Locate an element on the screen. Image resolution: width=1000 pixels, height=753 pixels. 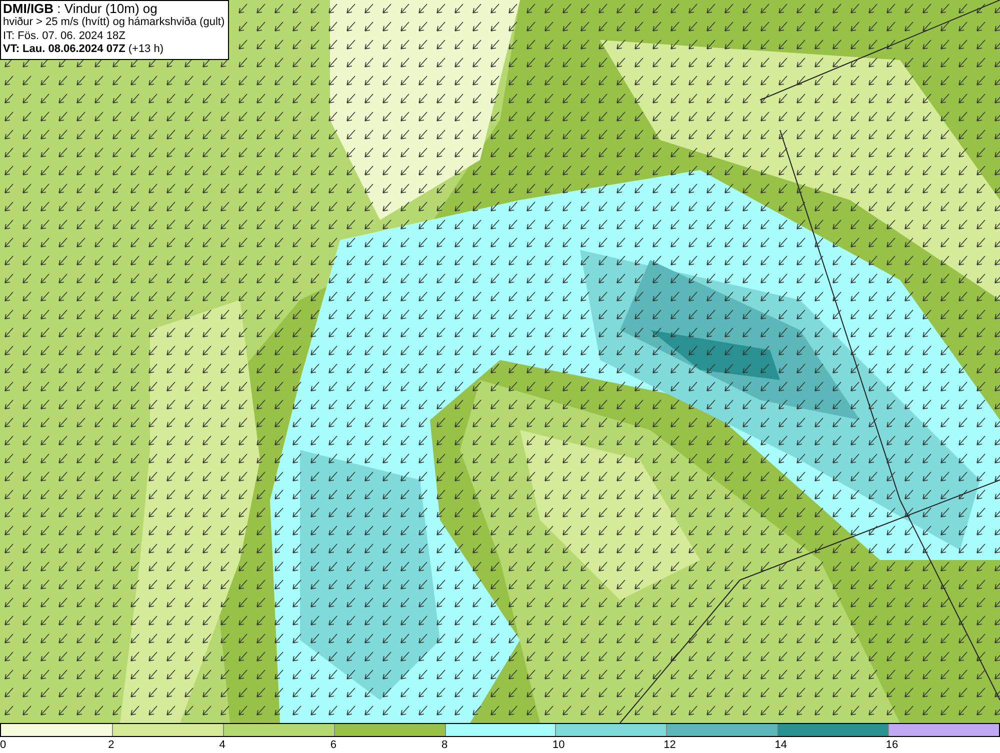
legend-tick-label: 2 is located at coordinates (111, 745).